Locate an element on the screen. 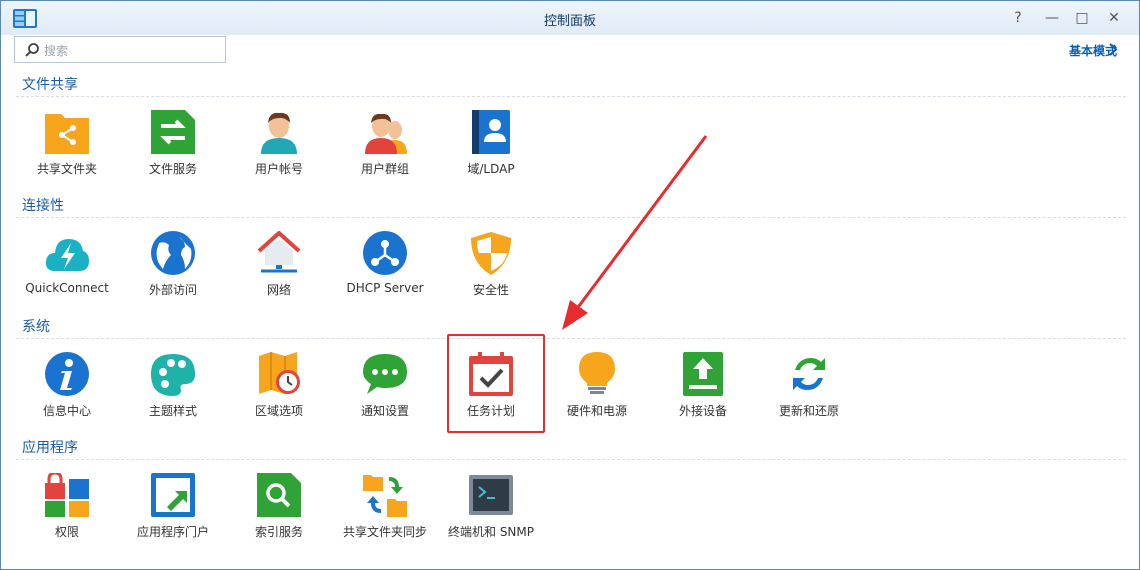 Image resolution: width=1140 pixels, height=570 pixels. item-file-services: 文件服务 is located at coordinates (173, 150).